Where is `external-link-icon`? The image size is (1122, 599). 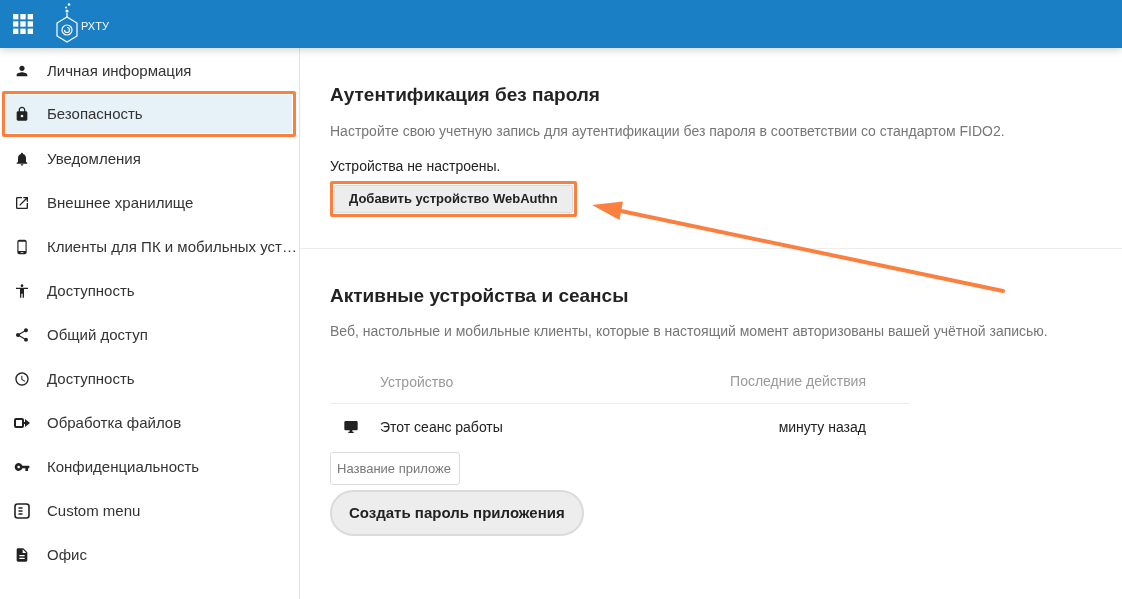 external-link-icon is located at coordinates (22, 203).